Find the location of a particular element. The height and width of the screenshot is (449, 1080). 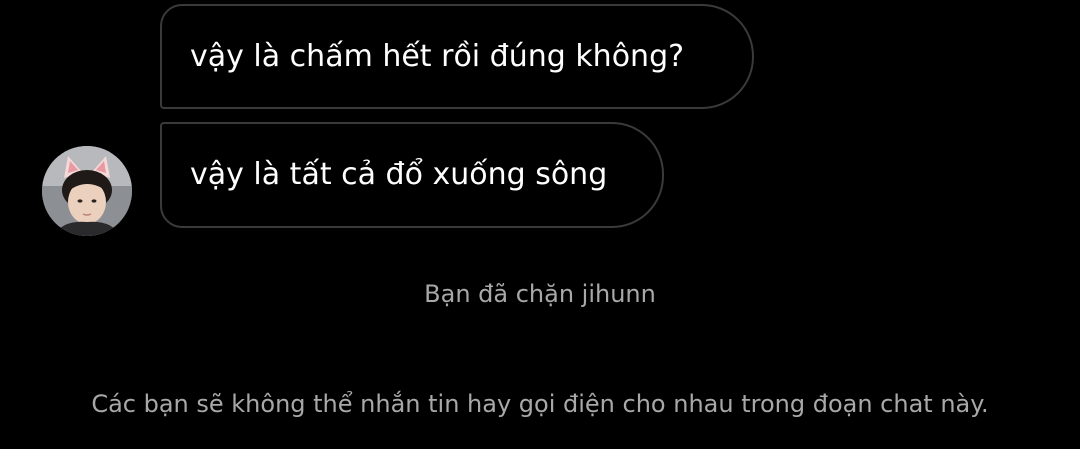

user-avatar-photo-icon is located at coordinates (87, 191).